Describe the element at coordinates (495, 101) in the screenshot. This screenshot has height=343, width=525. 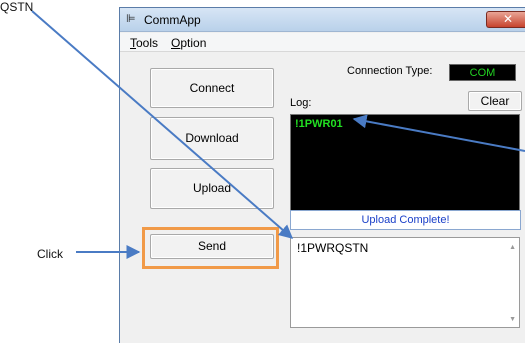
I see `clear-log-button: Clear` at that location.